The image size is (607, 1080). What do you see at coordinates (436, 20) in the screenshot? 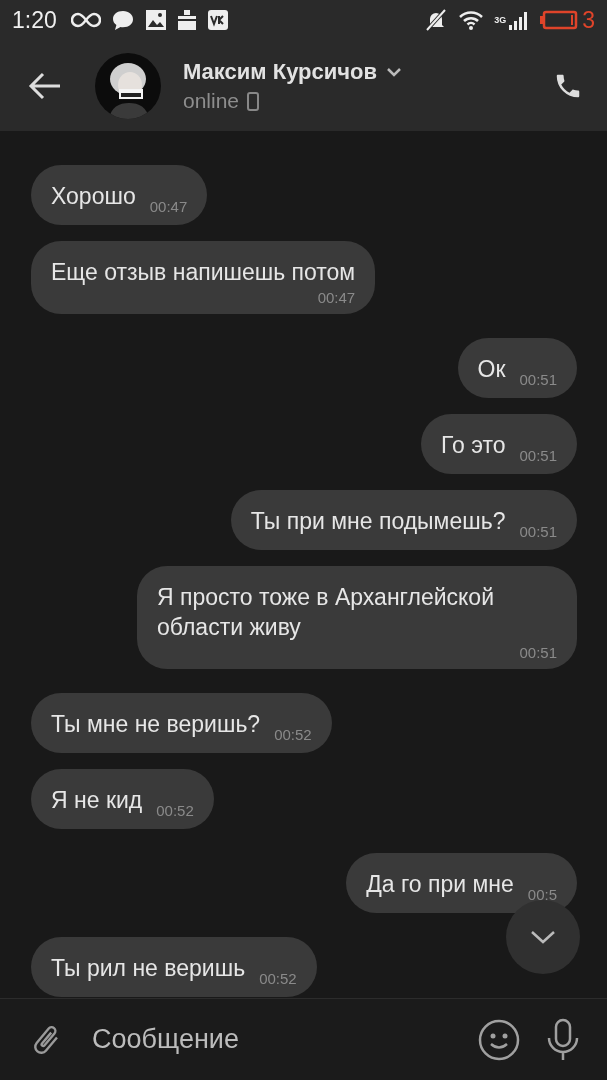
I see `muted-bell-icon` at bounding box center [436, 20].